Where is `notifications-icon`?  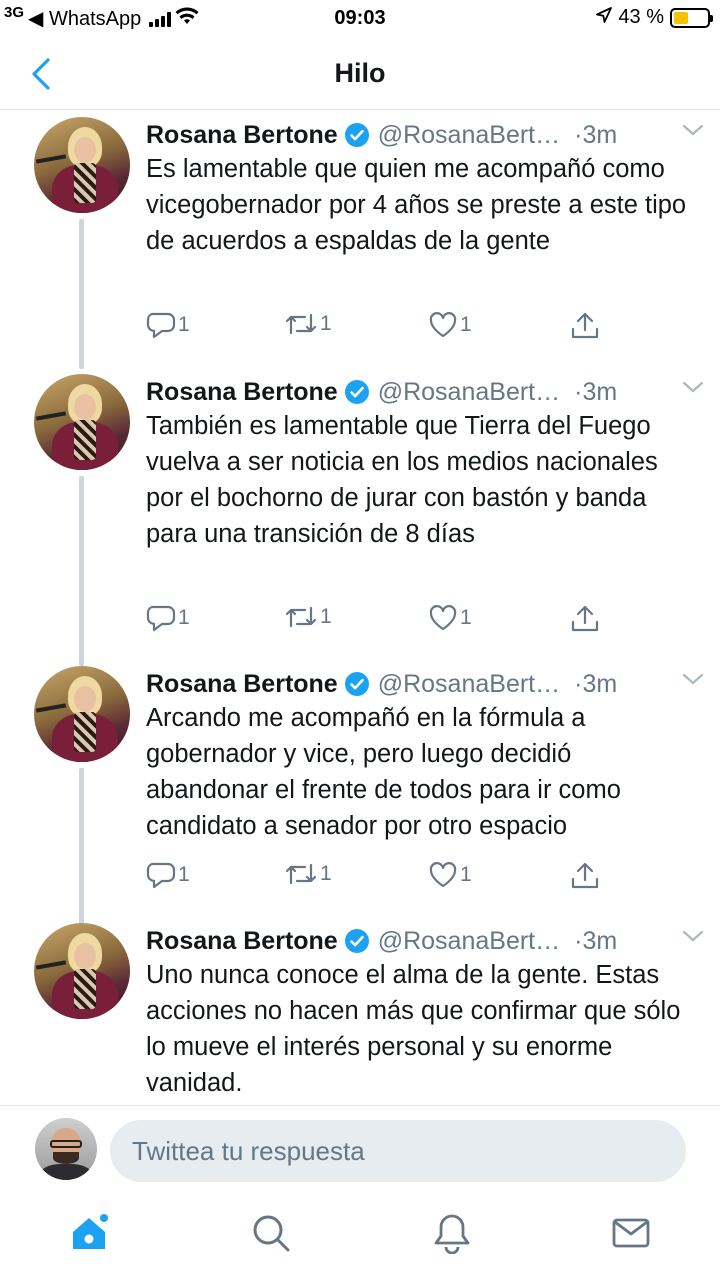 notifications-icon is located at coordinates (452, 1234).